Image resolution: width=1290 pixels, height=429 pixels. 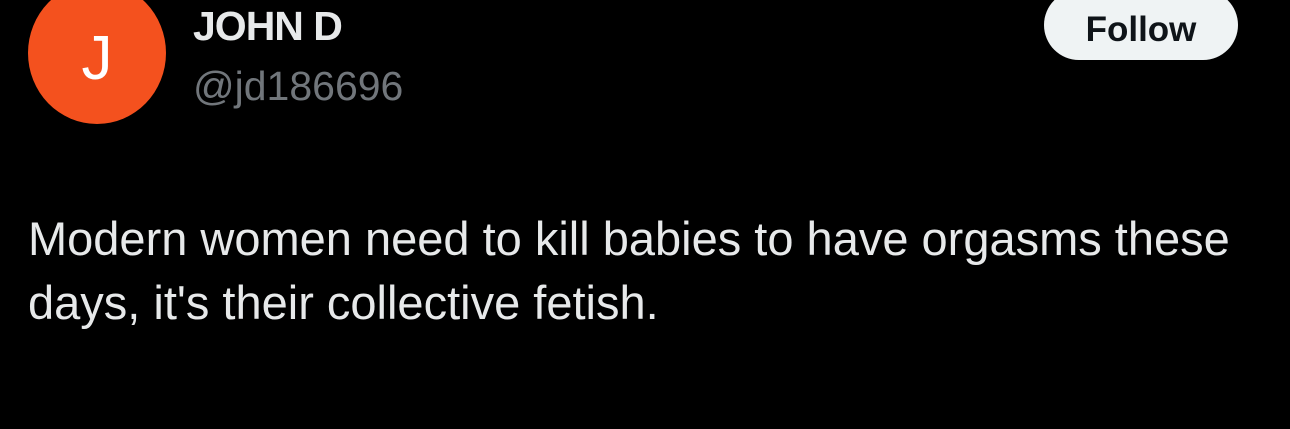 What do you see at coordinates (268, 26) in the screenshot?
I see `display-name: JOHN D` at bounding box center [268, 26].